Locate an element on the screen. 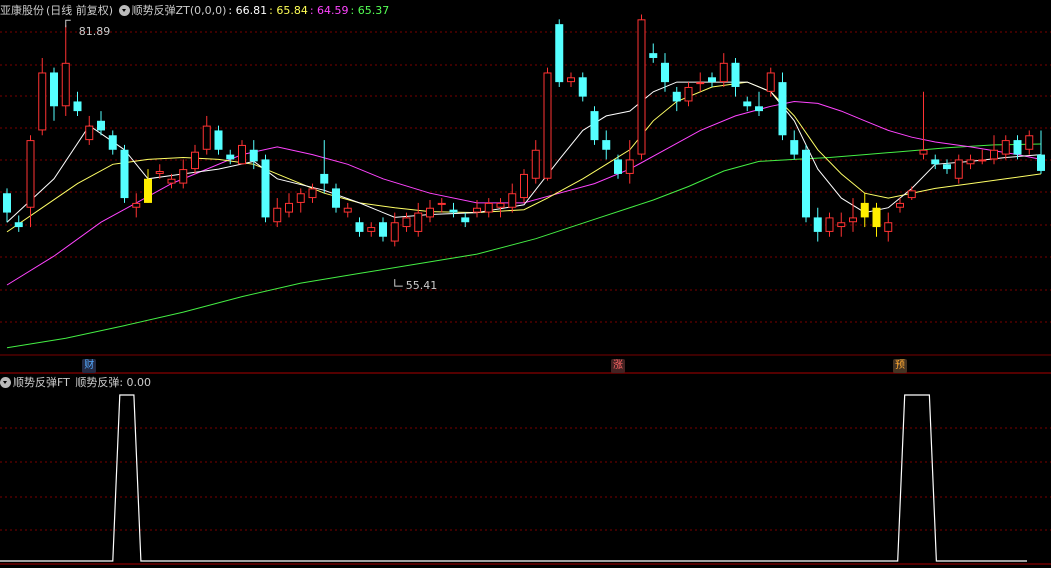  high-marker-line is located at coordinates (68, 23).